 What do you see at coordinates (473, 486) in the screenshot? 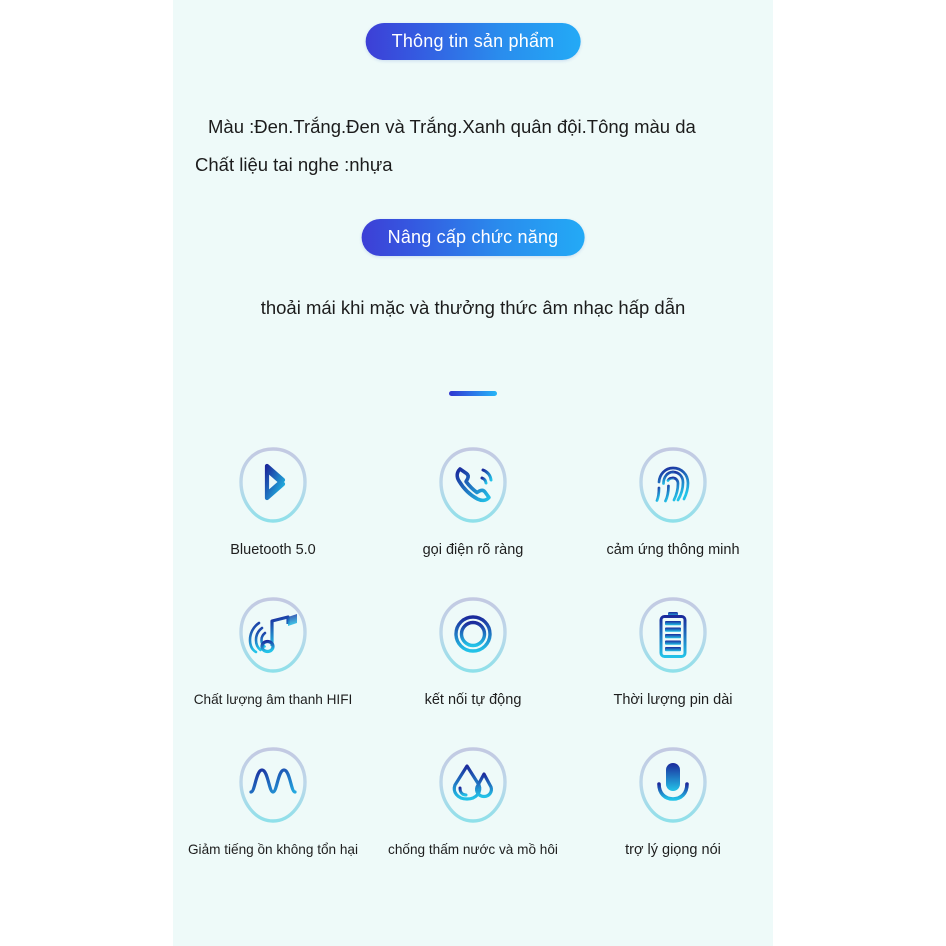
I see `phone-call-icon` at bounding box center [473, 486].